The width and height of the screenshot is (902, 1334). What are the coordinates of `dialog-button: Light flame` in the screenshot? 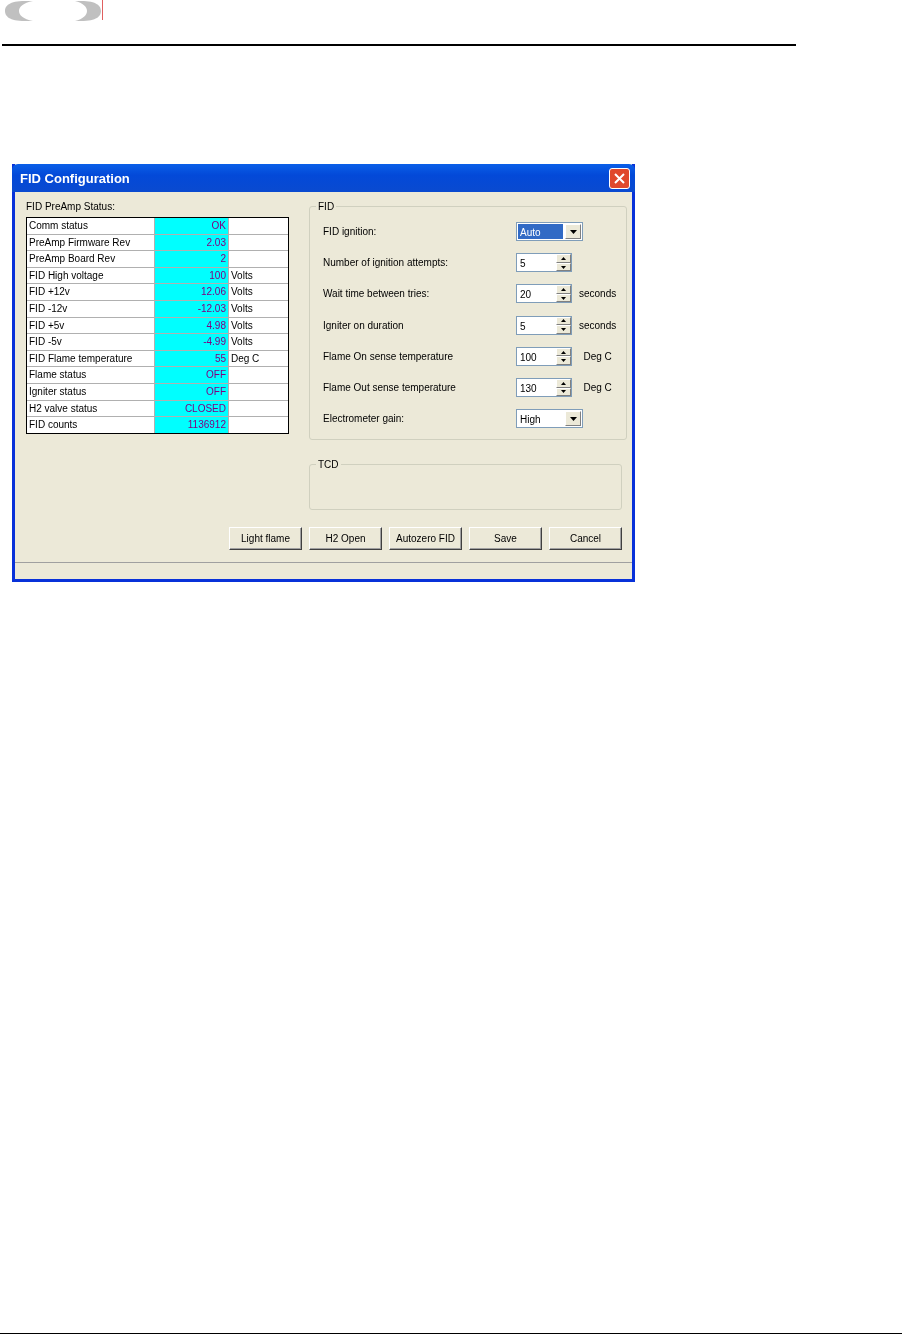 It's located at (265, 538).